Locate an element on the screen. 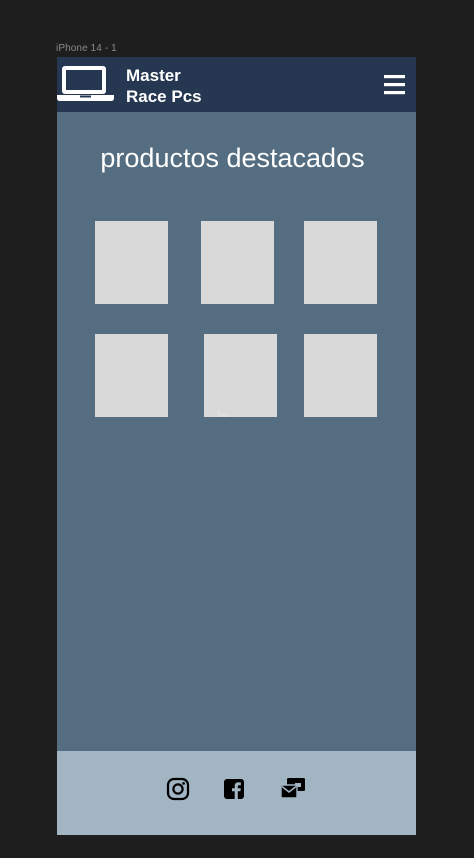 Image resolution: width=474 pixels, height=858 pixels. brand-name: Master Race Pcs is located at coordinates (164, 86).